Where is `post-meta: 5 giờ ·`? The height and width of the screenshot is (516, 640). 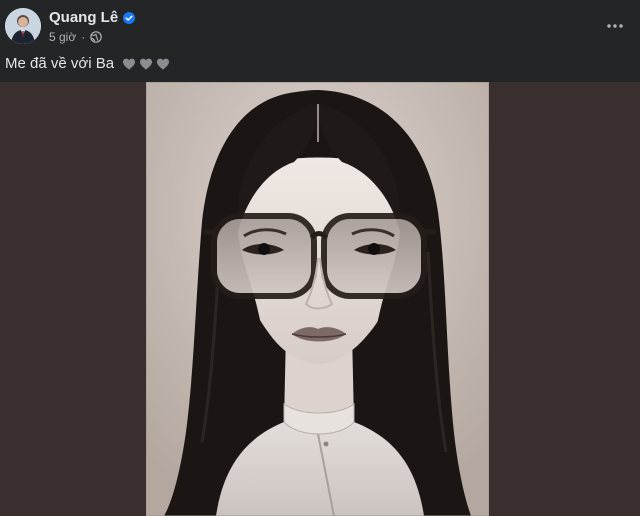 post-meta: 5 giờ · is located at coordinates (76, 37).